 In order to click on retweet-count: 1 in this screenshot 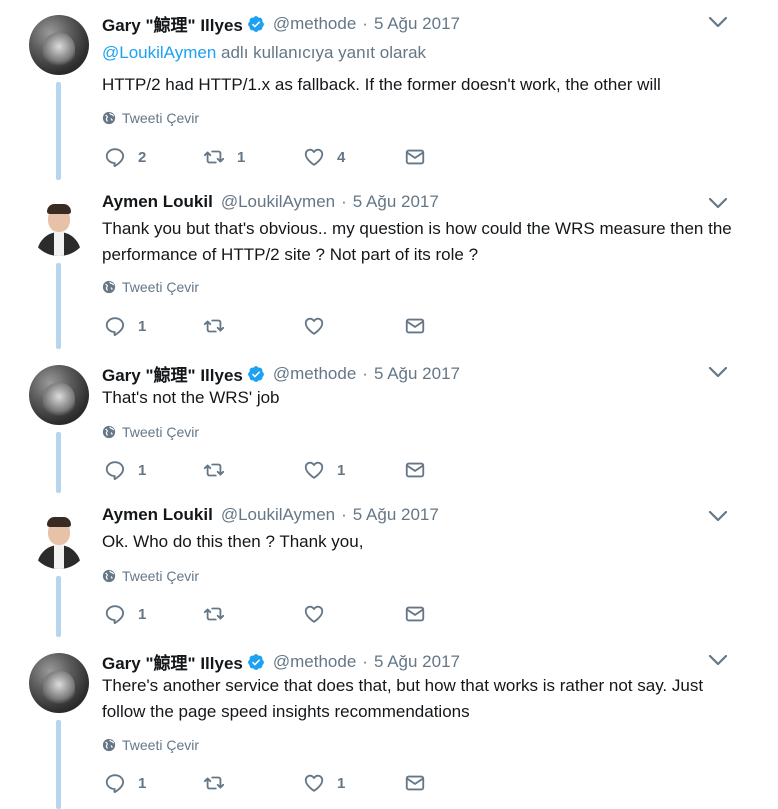, I will do `click(241, 157)`.